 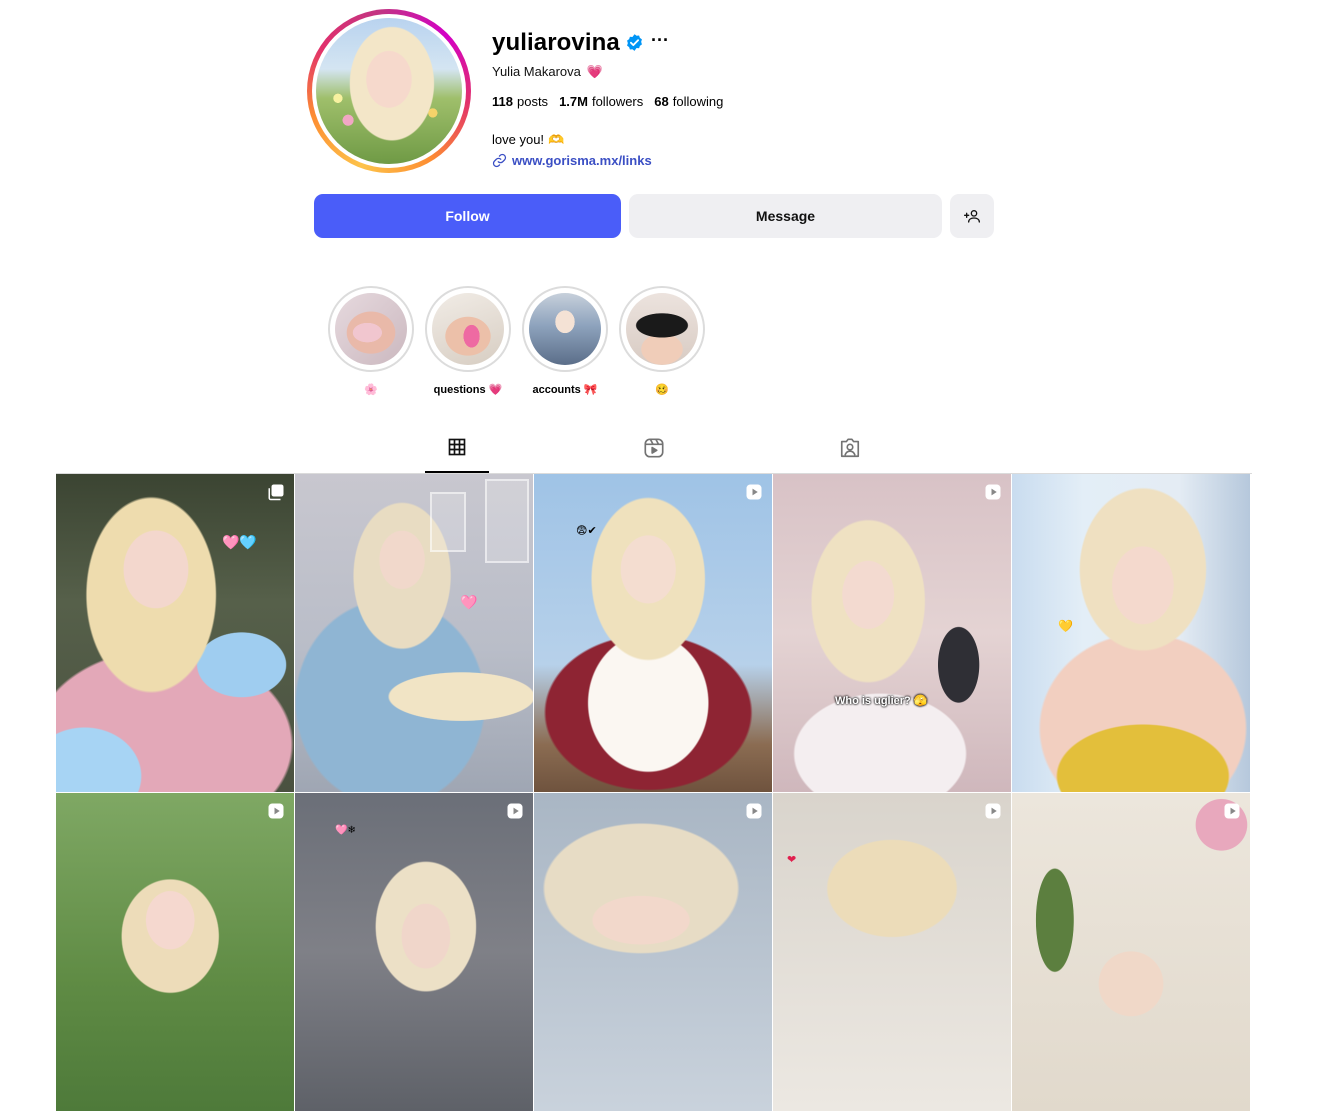 I want to click on profile-avatar, so click(x=389, y=91).